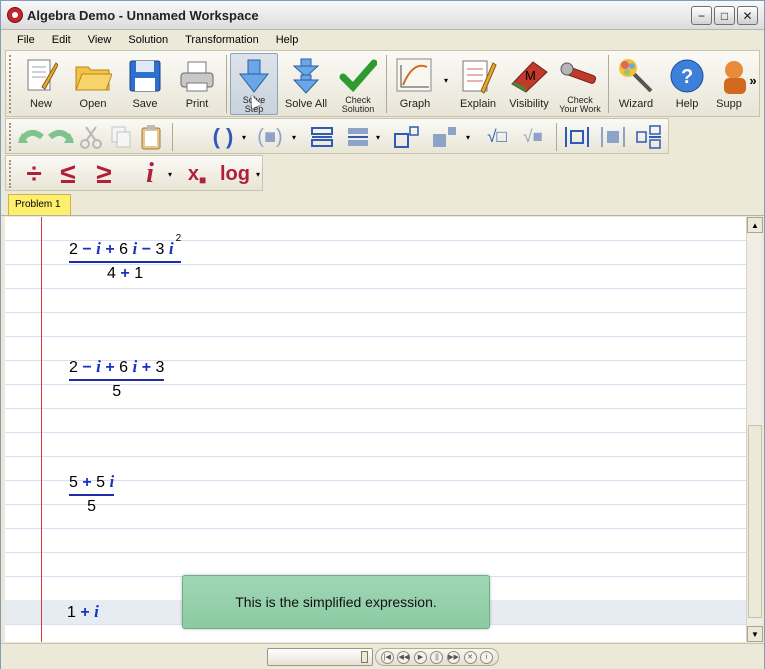 The width and height of the screenshot is (765, 669). What do you see at coordinates (116, 367) in the screenshot?
I see `step-2-numerator: 2 − i + 6 i + 3` at bounding box center [116, 367].